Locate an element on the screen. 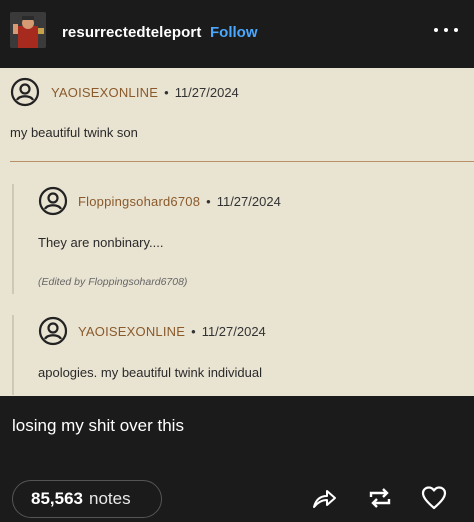 The image size is (474, 522). post-username: resurrectedteleport is located at coordinates (131, 32).